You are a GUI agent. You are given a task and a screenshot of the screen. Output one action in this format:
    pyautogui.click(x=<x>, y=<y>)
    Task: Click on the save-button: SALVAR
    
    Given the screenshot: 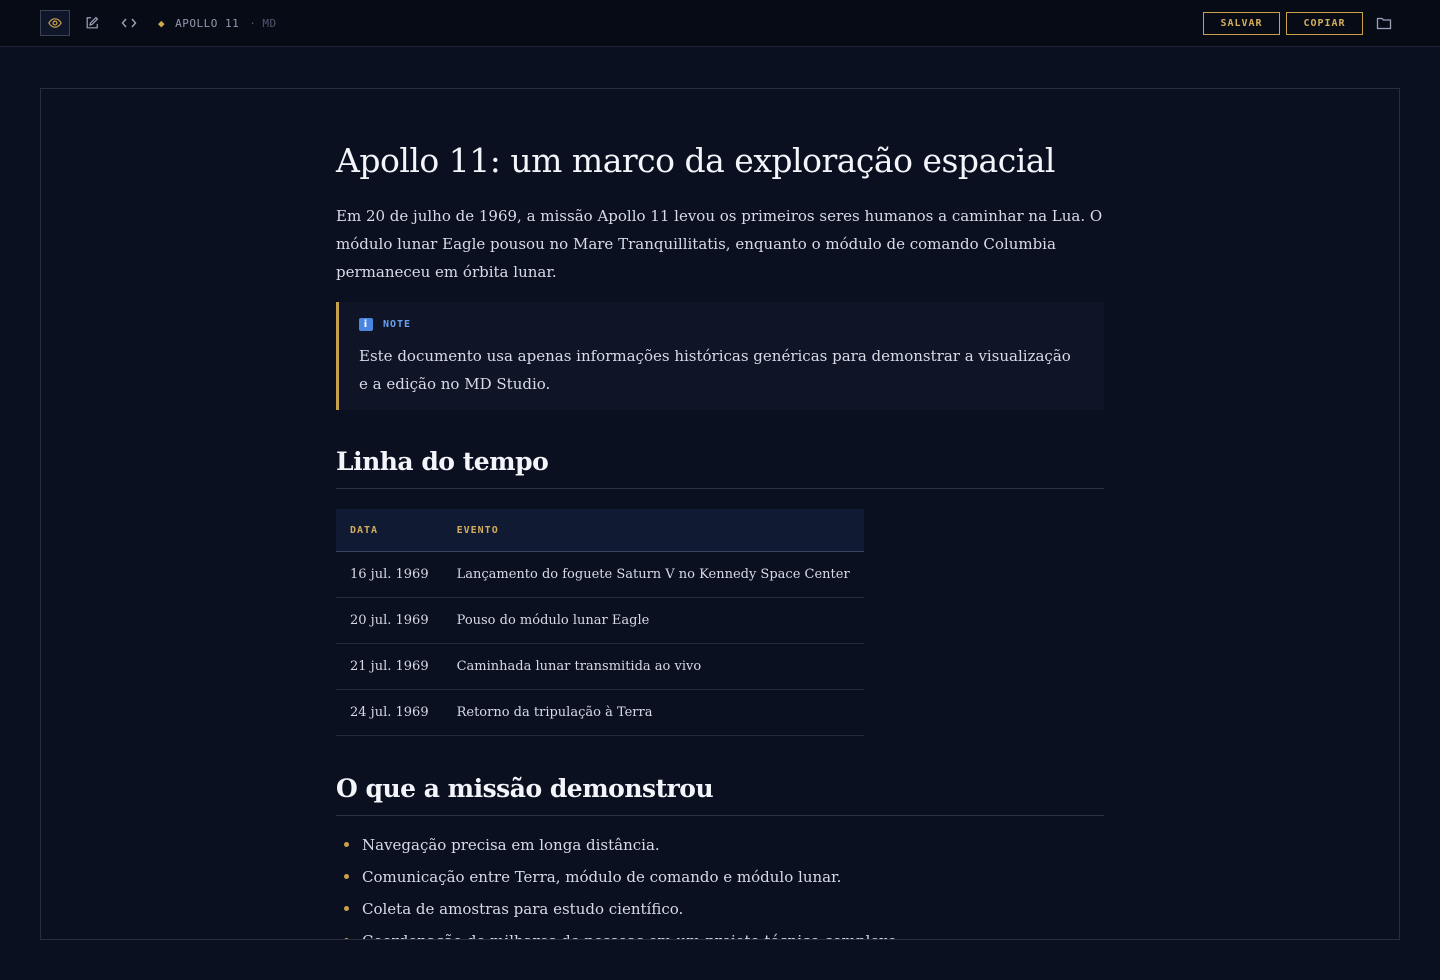 What is the action you would take?
    pyautogui.click(x=1241, y=23)
    